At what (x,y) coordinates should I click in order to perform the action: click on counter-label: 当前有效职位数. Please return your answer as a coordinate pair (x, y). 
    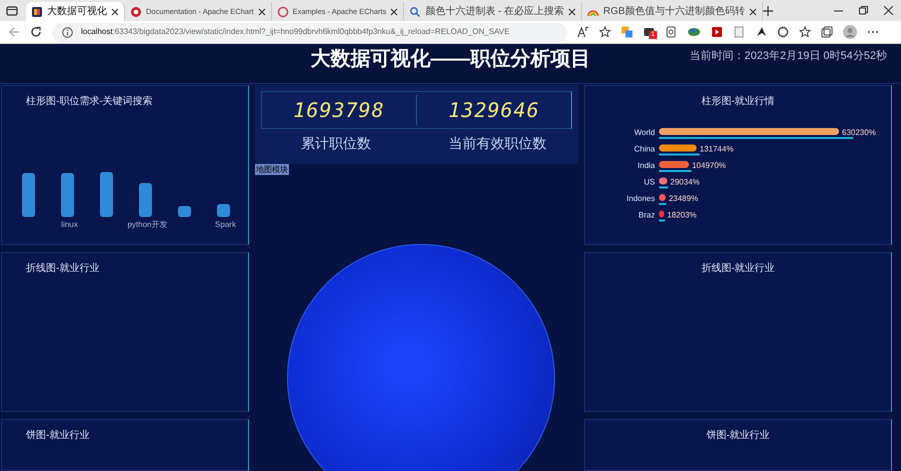
    Looking at the image, I should click on (497, 143).